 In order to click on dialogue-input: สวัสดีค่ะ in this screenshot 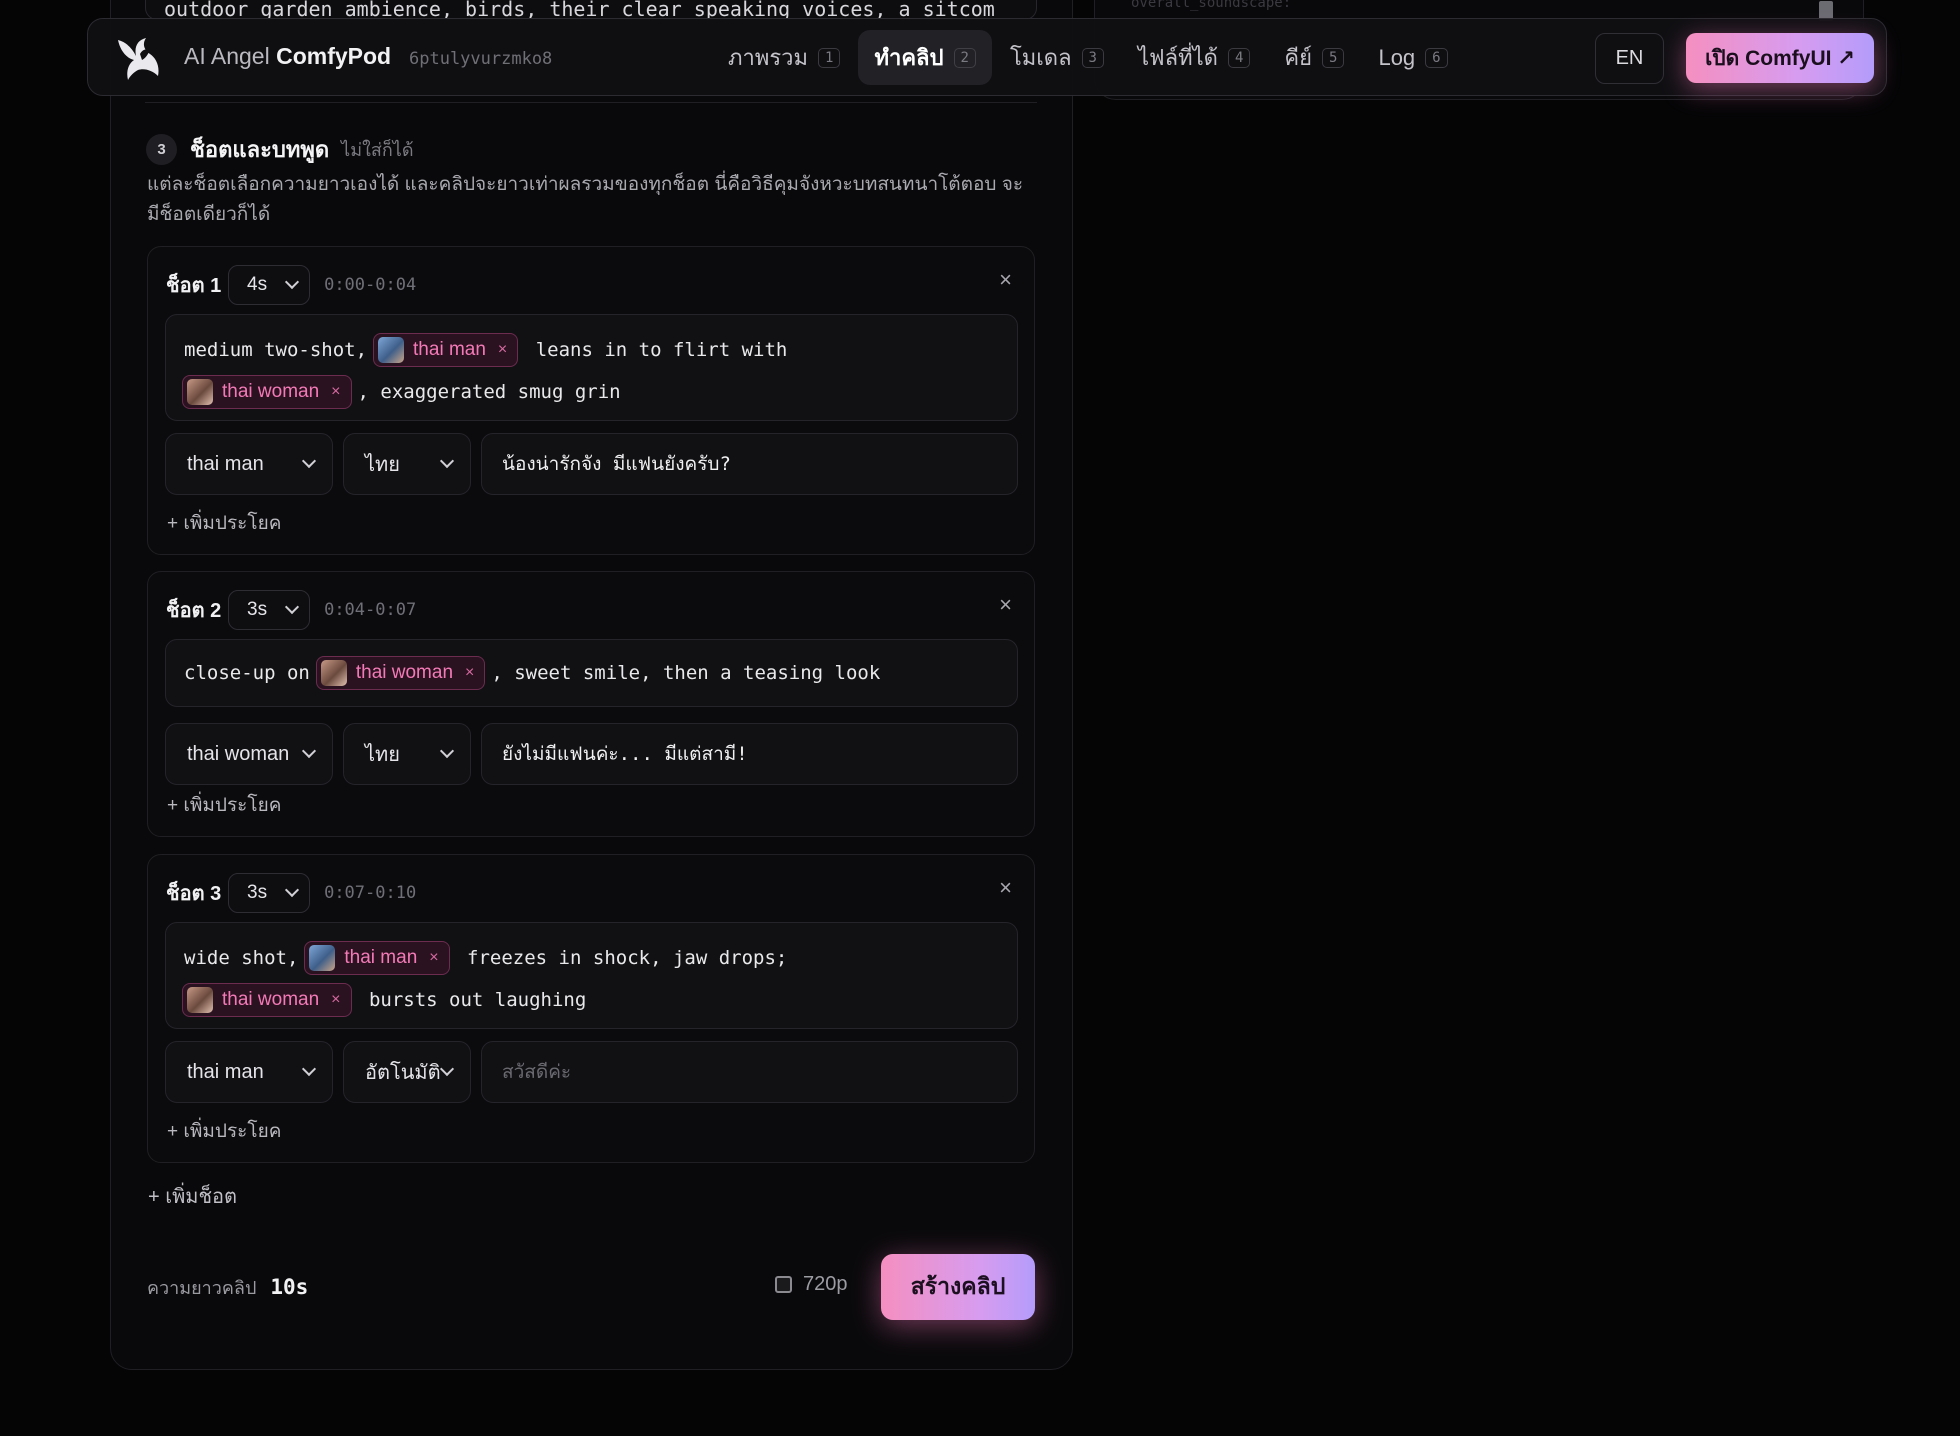, I will do `click(749, 1072)`.